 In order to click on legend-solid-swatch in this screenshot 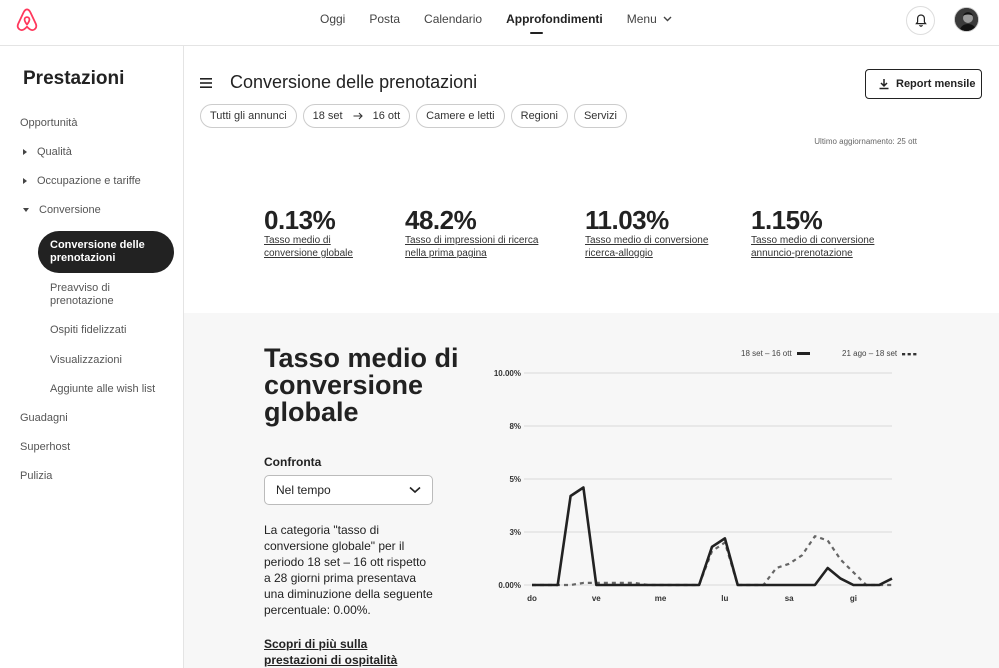, I will do `click(803, 353)`.